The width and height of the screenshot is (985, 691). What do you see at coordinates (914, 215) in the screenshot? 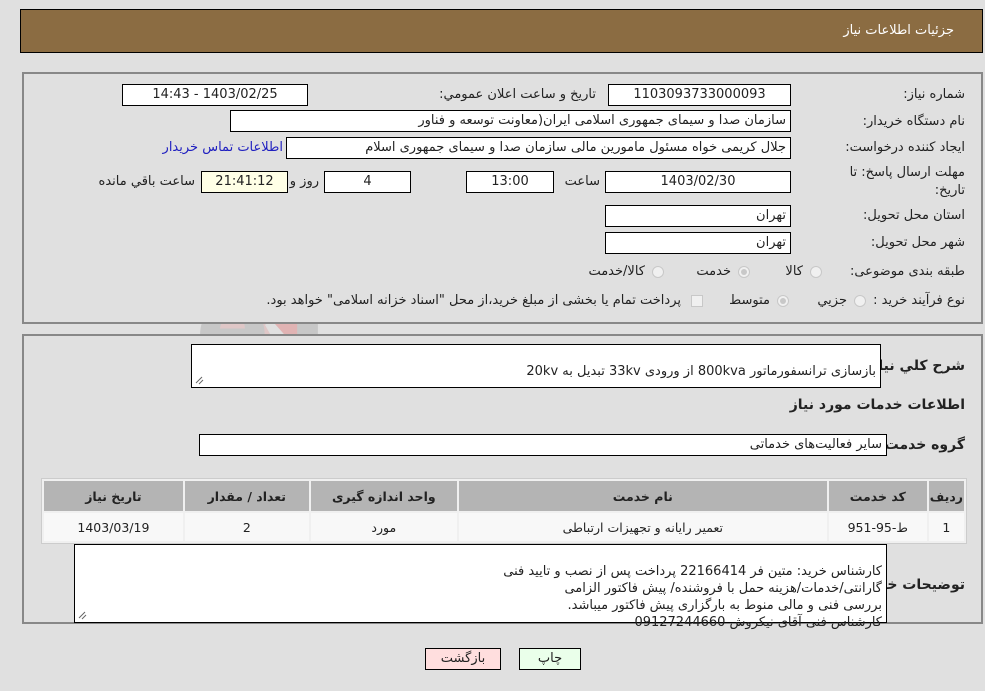
I see `province-label: استان محل تحویل:` at bounding box center [914, 215].